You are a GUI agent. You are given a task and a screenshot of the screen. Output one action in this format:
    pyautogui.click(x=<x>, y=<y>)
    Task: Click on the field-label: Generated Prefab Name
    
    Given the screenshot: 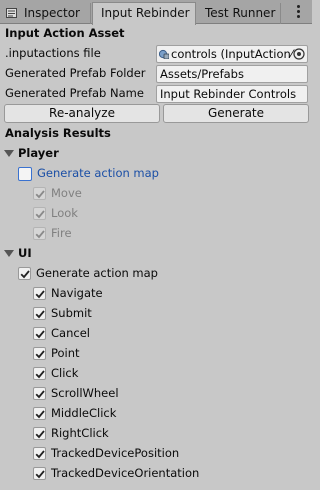 What is the action you would take?
    pyautogui.click(x=74, y=93)
    